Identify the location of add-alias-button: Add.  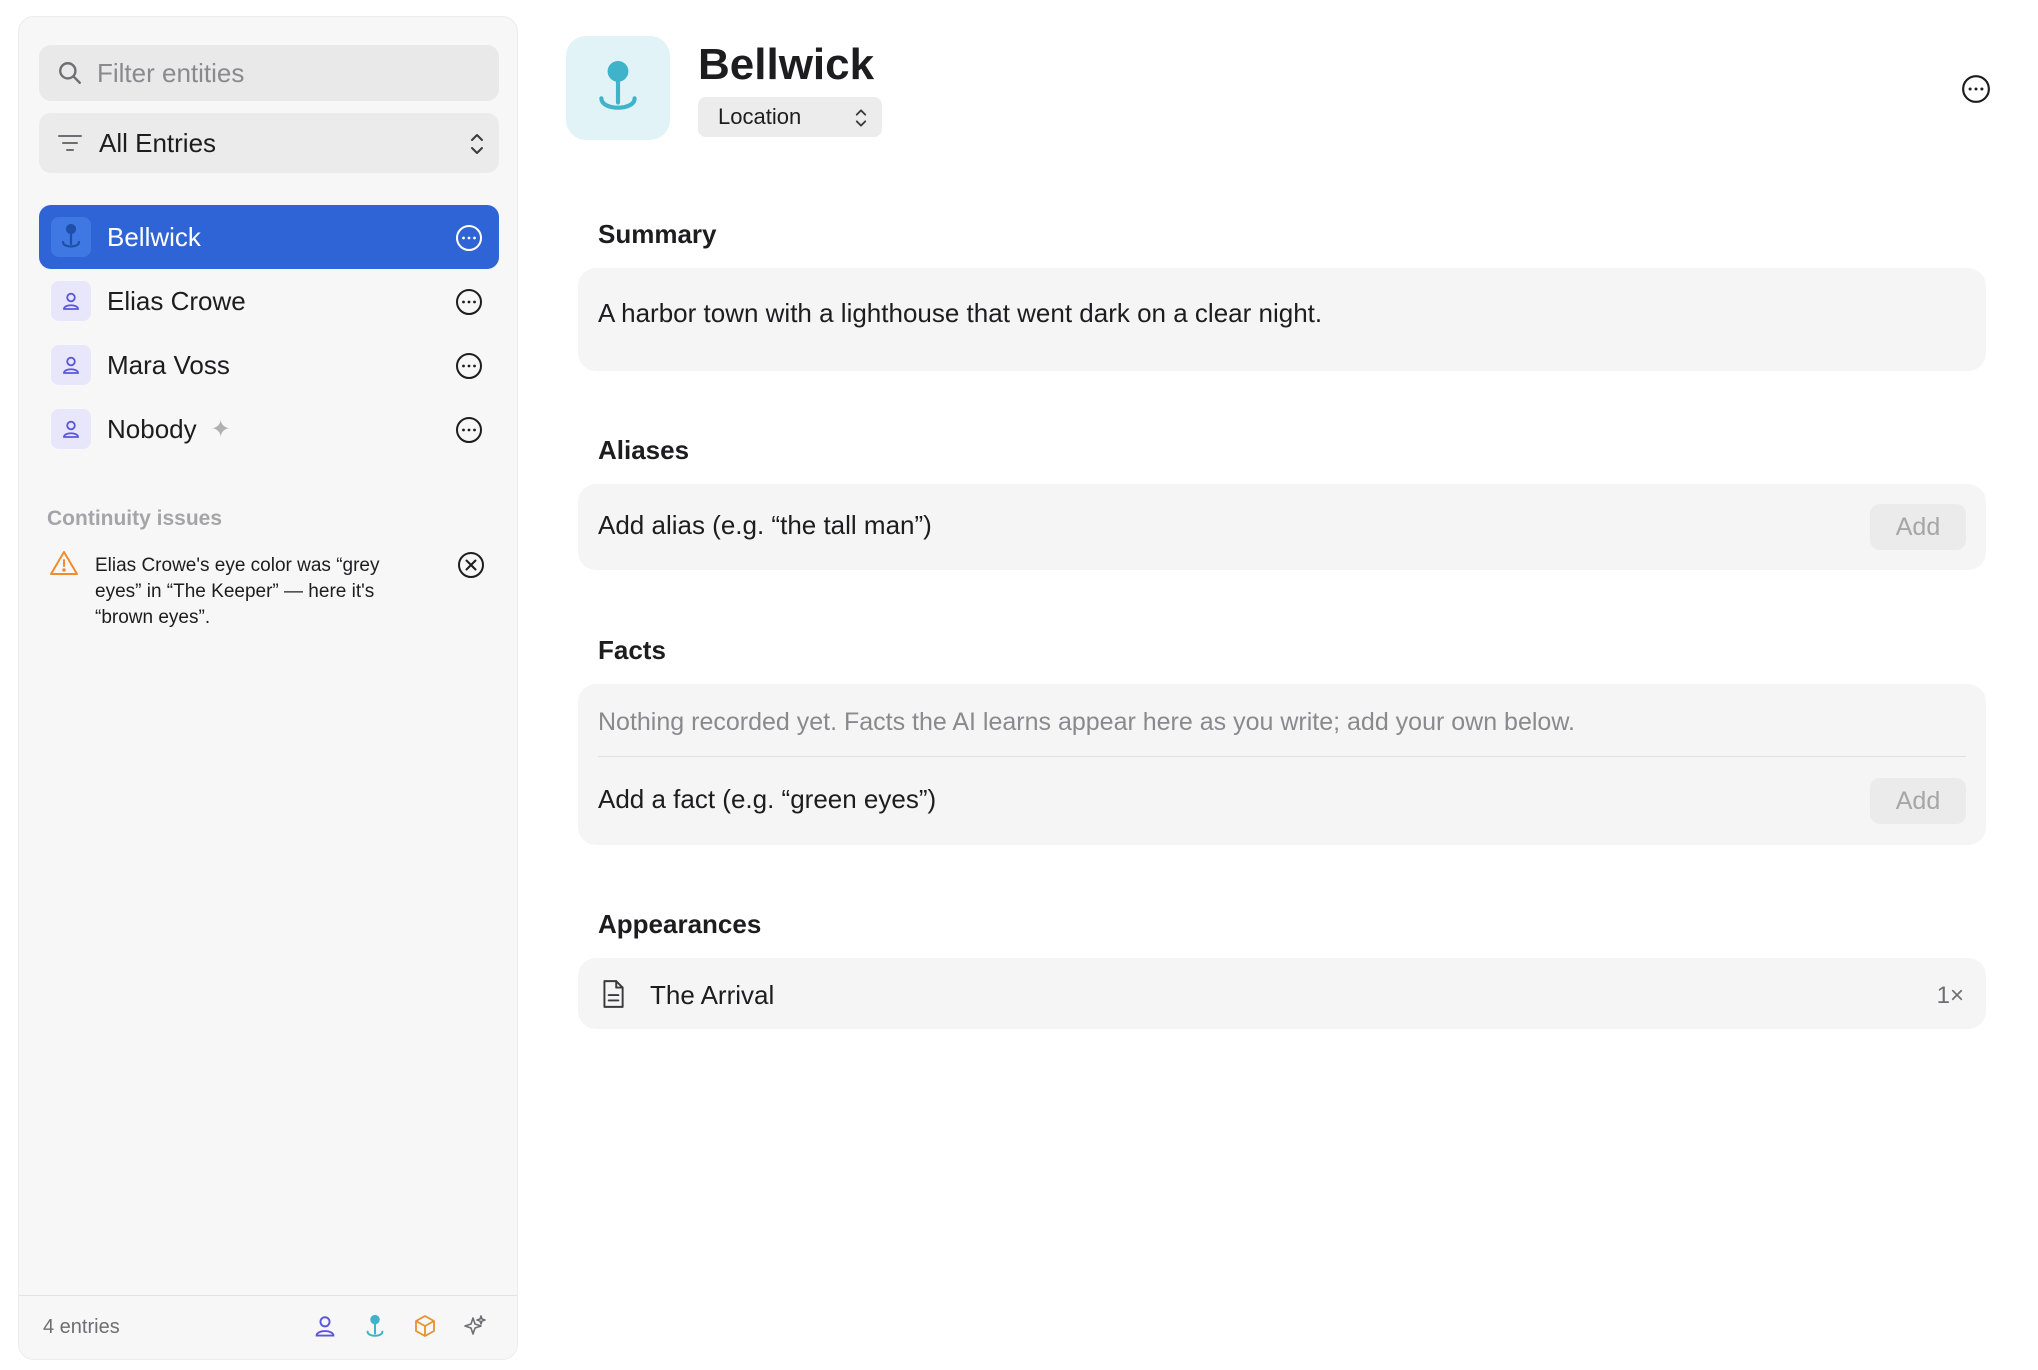
(1918, 527).